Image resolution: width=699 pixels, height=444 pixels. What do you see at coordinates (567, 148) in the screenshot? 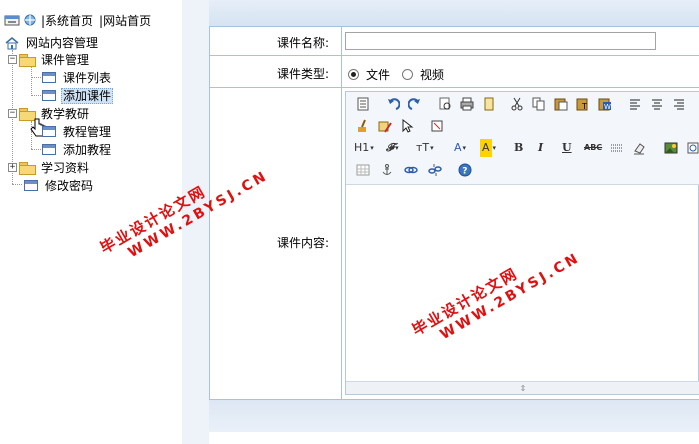
I see `underline-button: U` at bounding box center [567, 148].